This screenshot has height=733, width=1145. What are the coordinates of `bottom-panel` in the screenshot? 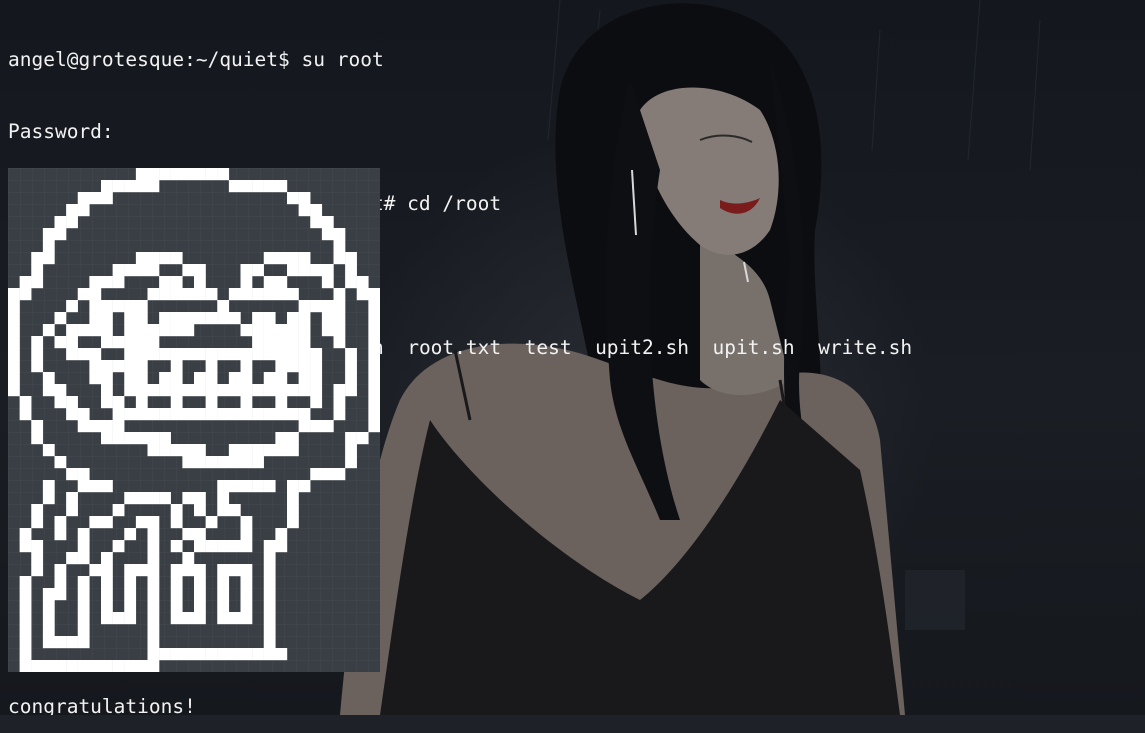 It's located at (572, 724).